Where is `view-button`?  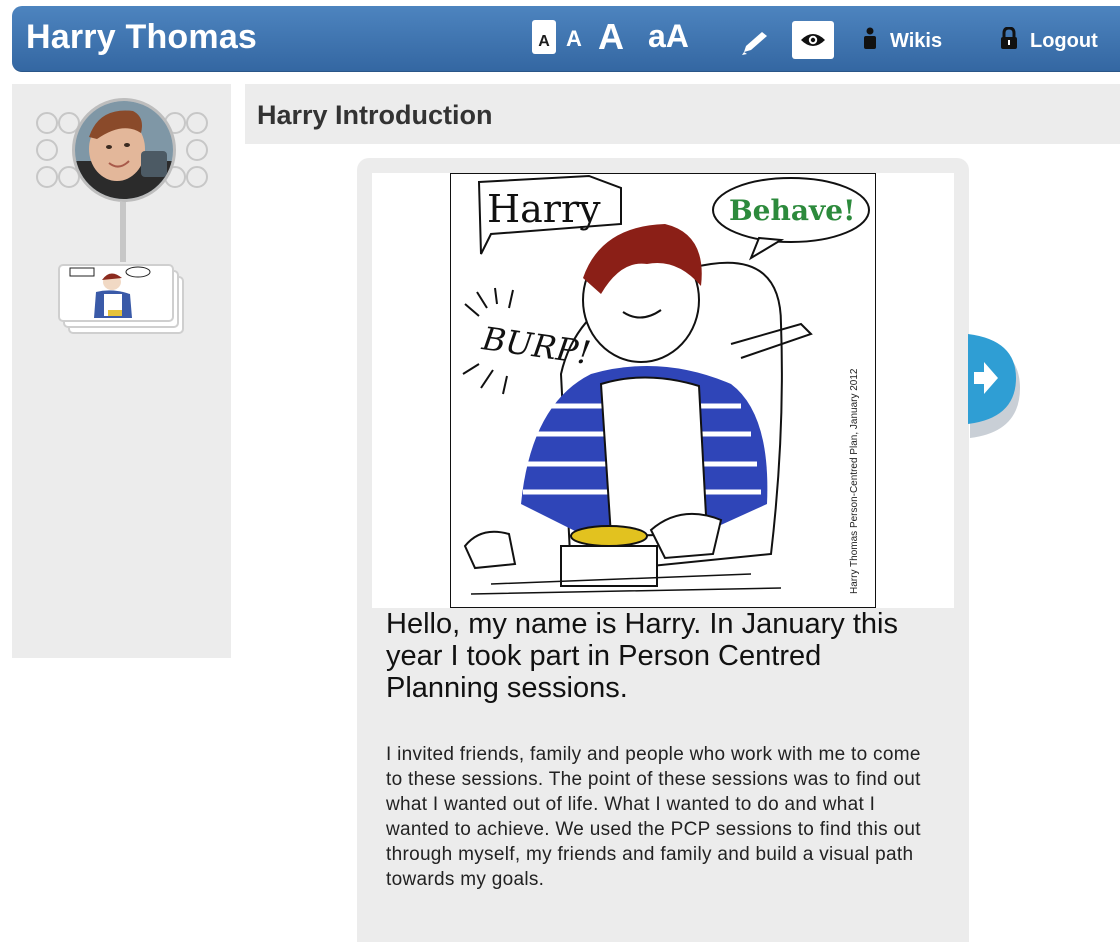 view-button is located at coordinates (813, 40).